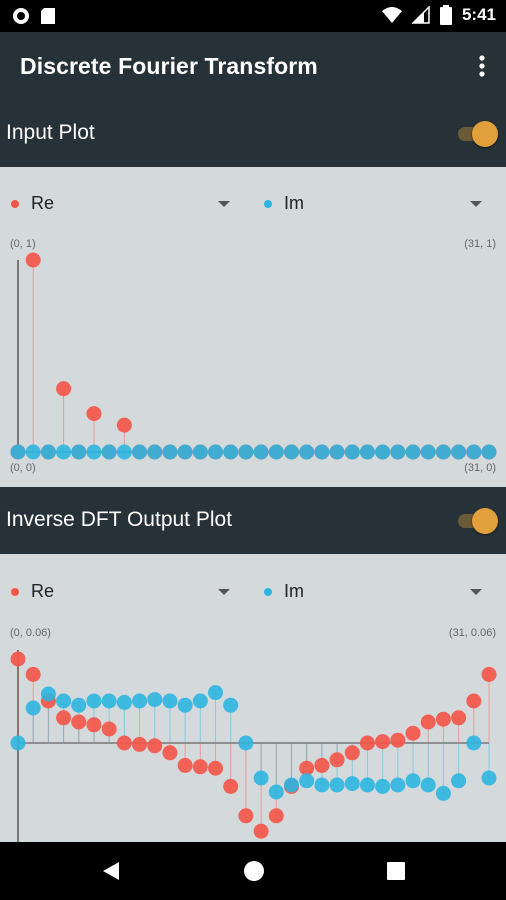  I want to click on section-title: Input Plot, so click(50, 132).